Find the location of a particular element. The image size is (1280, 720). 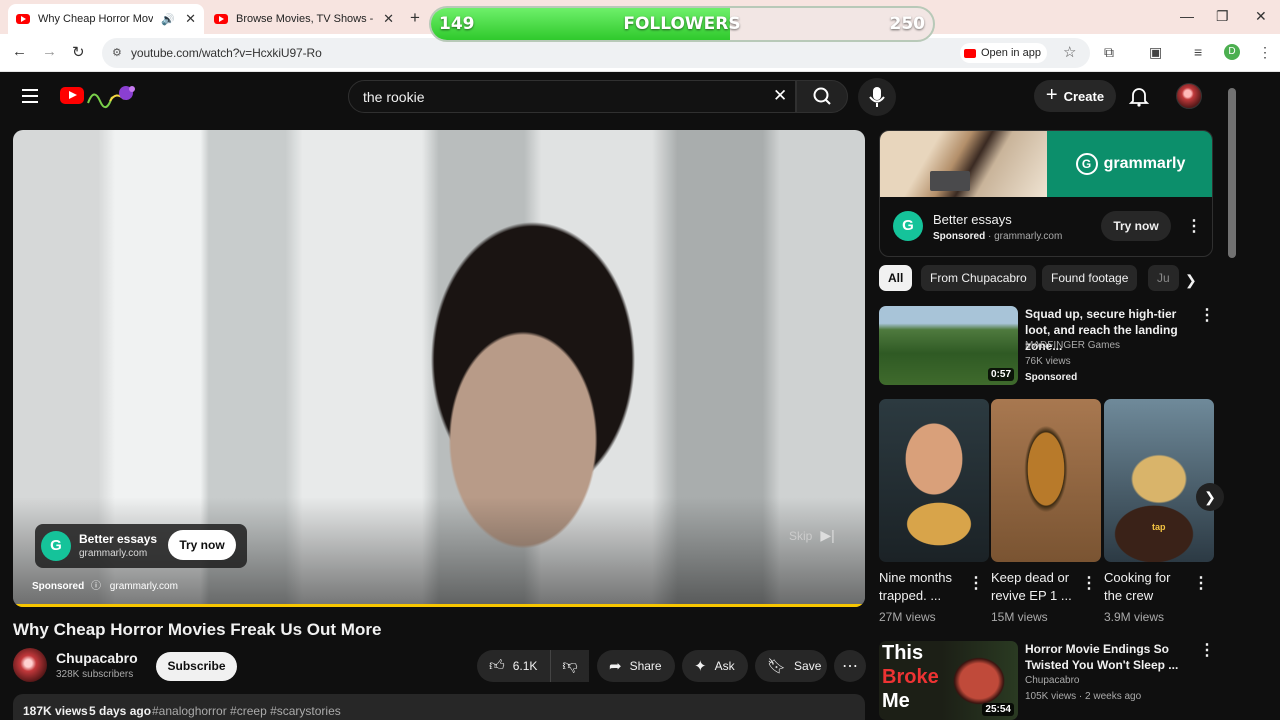

like-count: 6.1K is located at coordinates (525, 666).